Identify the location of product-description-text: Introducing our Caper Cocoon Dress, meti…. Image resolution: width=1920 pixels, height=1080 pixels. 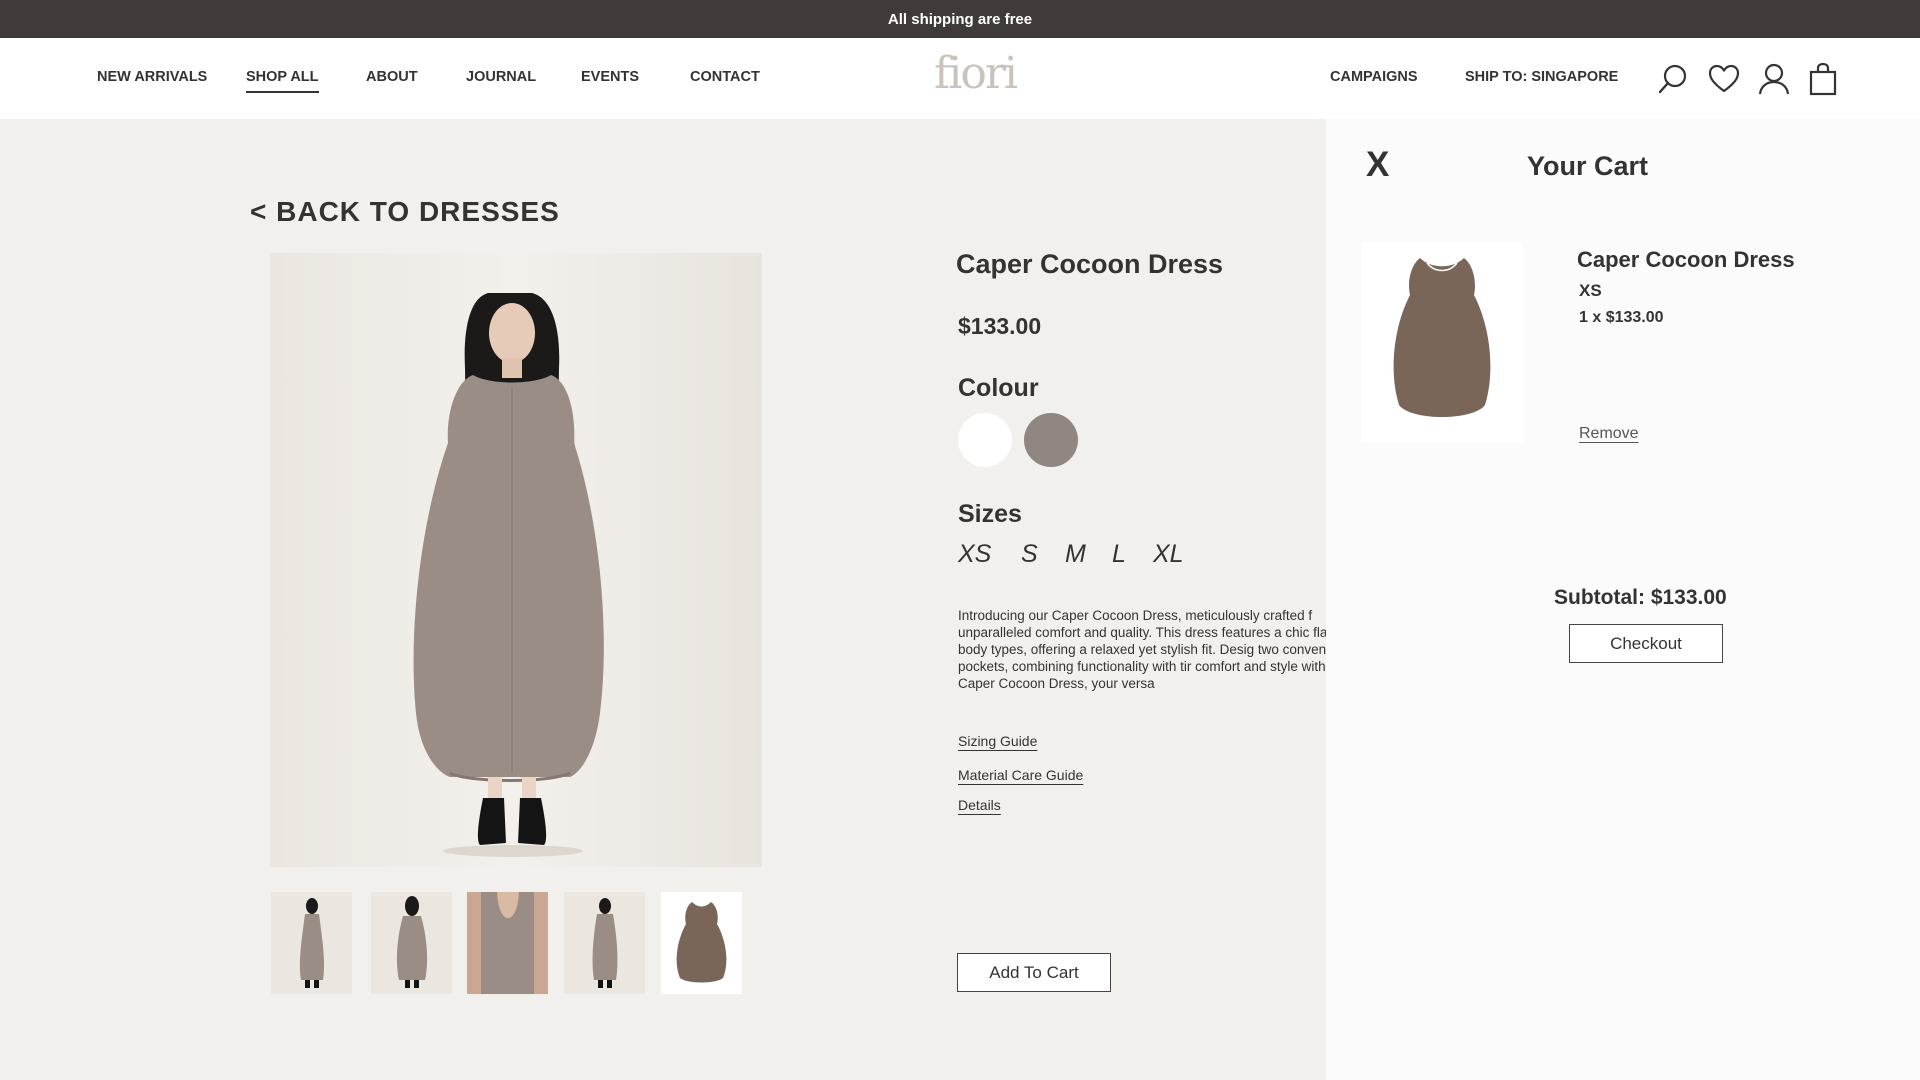
(1142, 649).